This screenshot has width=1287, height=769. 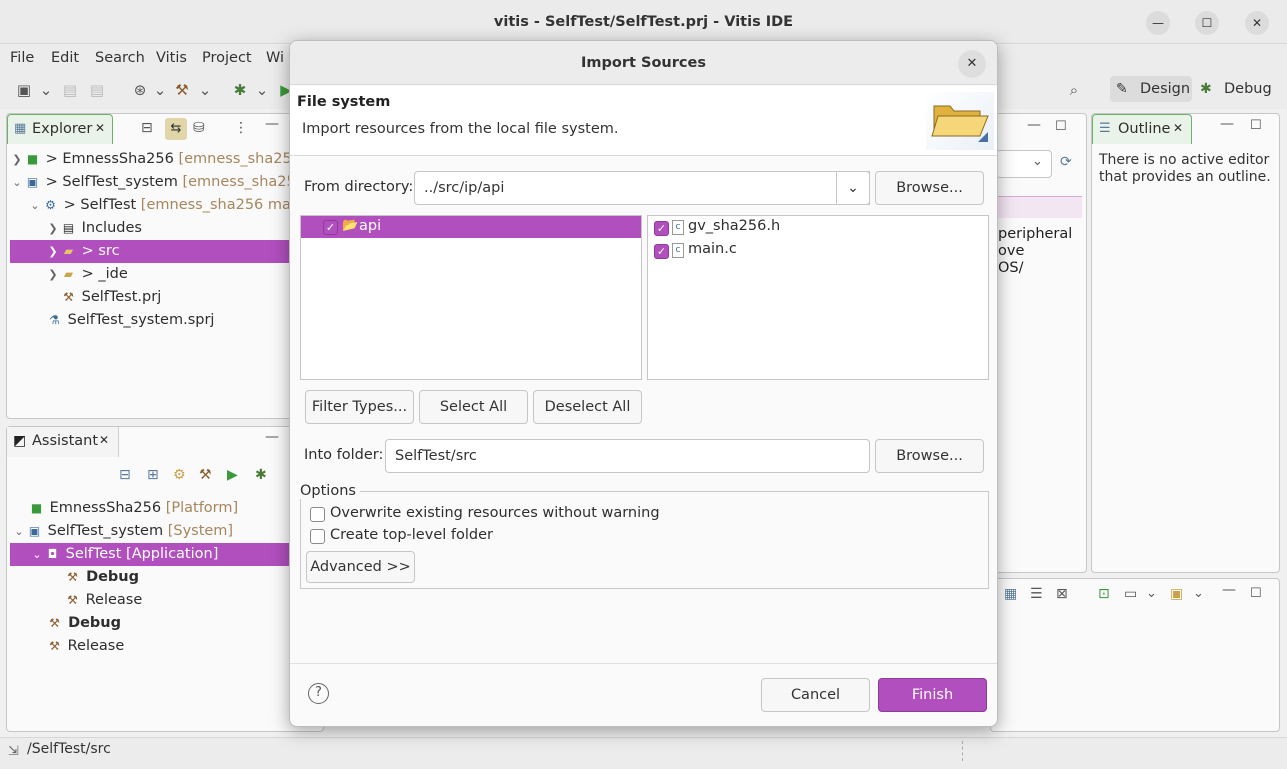 I want to click on from-directory-input: ../src/ip/api, so click(x=642, y=188).